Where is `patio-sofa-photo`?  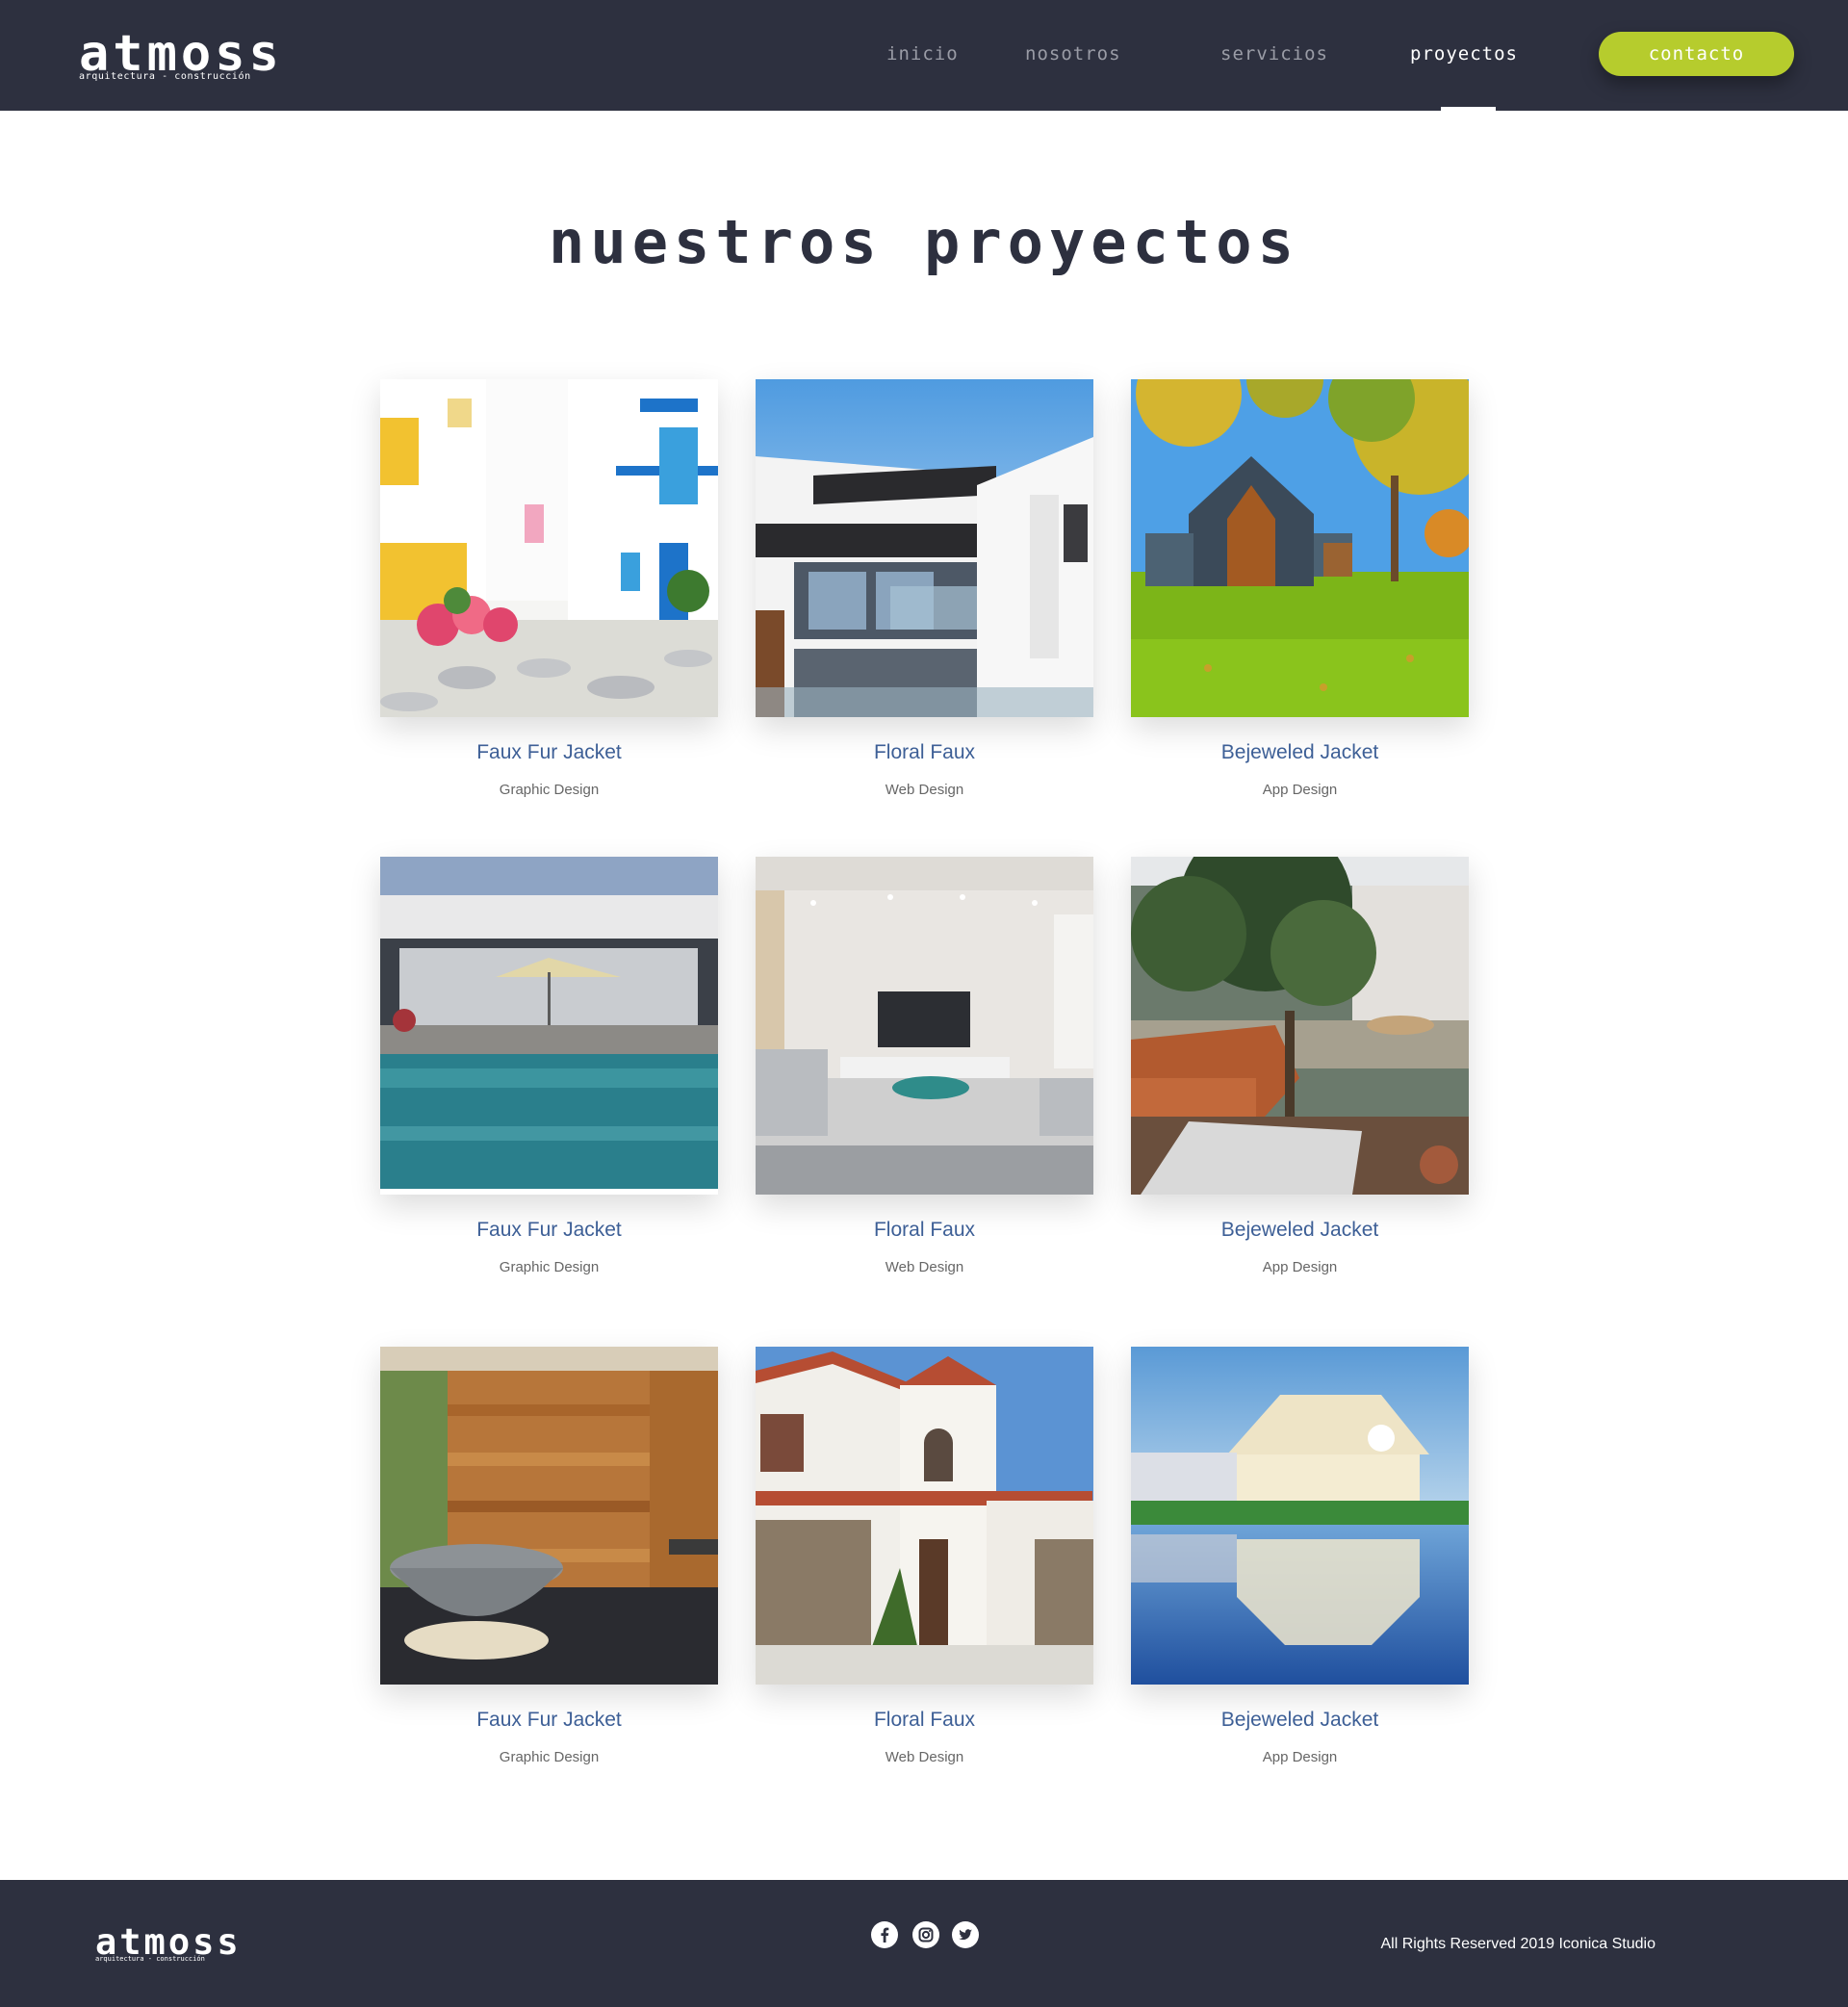 patio-sofa-photo is located at coordinates (1300, 1026).